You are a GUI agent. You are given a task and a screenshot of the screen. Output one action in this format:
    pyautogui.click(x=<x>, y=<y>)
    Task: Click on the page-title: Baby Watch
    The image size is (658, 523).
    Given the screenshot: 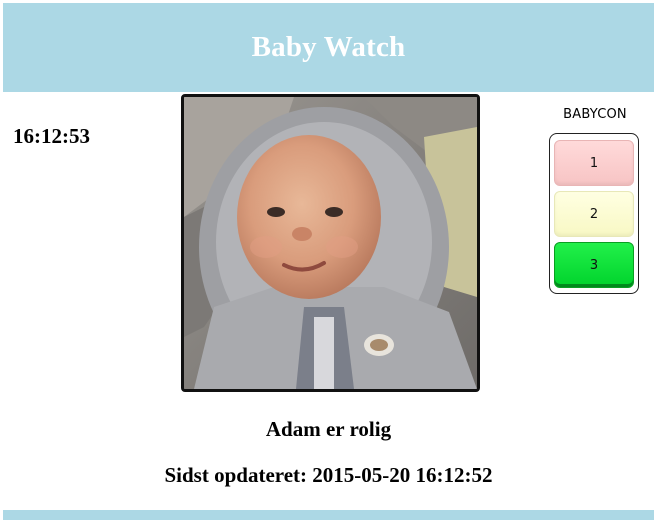 What is the action you would take?
    pyautogui.click(x=328, y=47)
    